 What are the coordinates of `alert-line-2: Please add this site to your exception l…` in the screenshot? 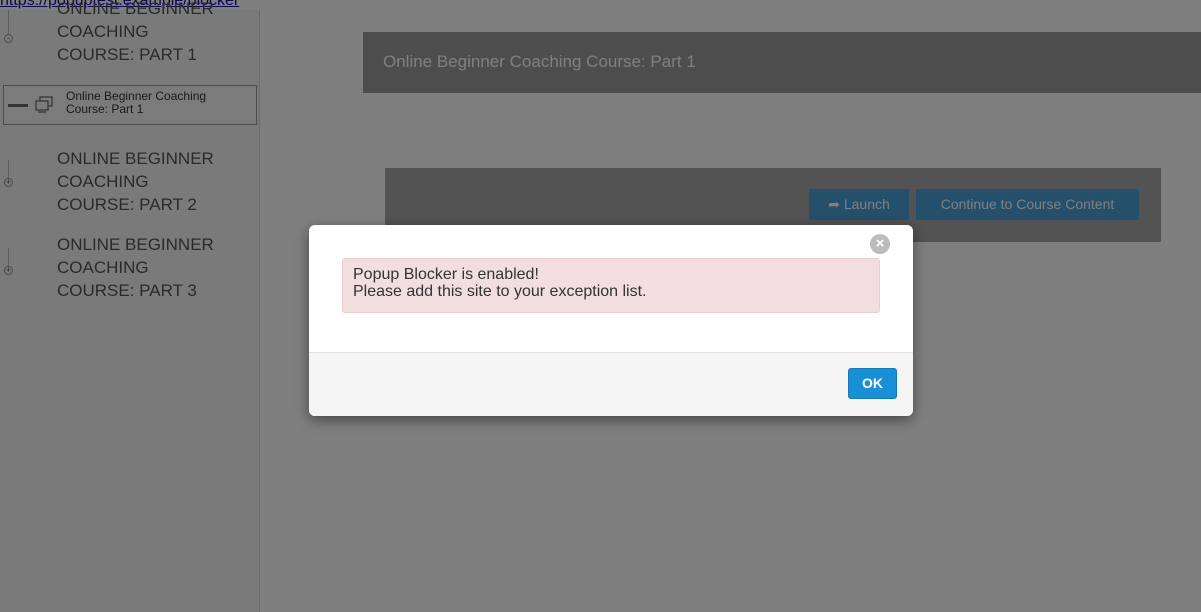 It's located at (500, 291).